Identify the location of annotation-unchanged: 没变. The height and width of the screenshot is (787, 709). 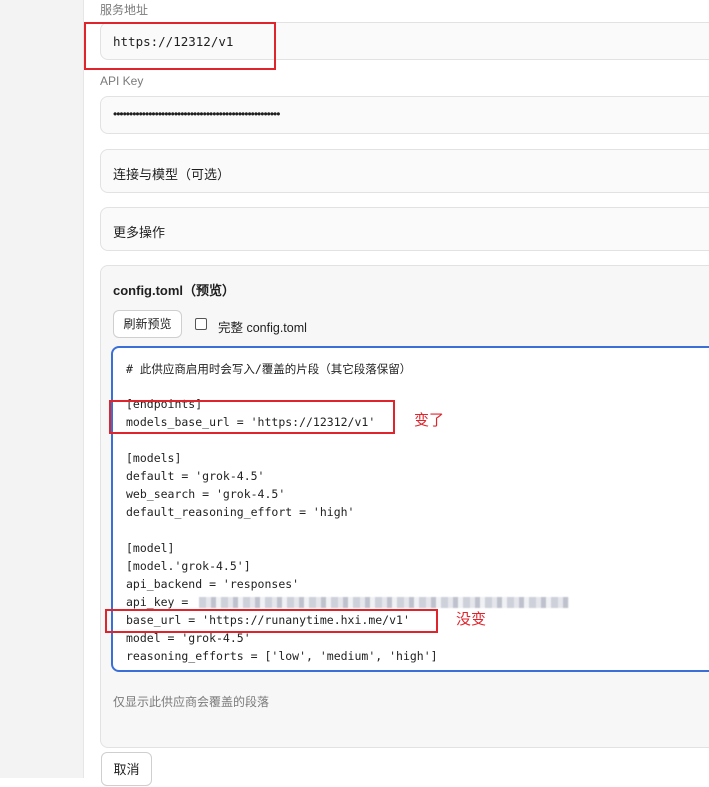
(471, 619).